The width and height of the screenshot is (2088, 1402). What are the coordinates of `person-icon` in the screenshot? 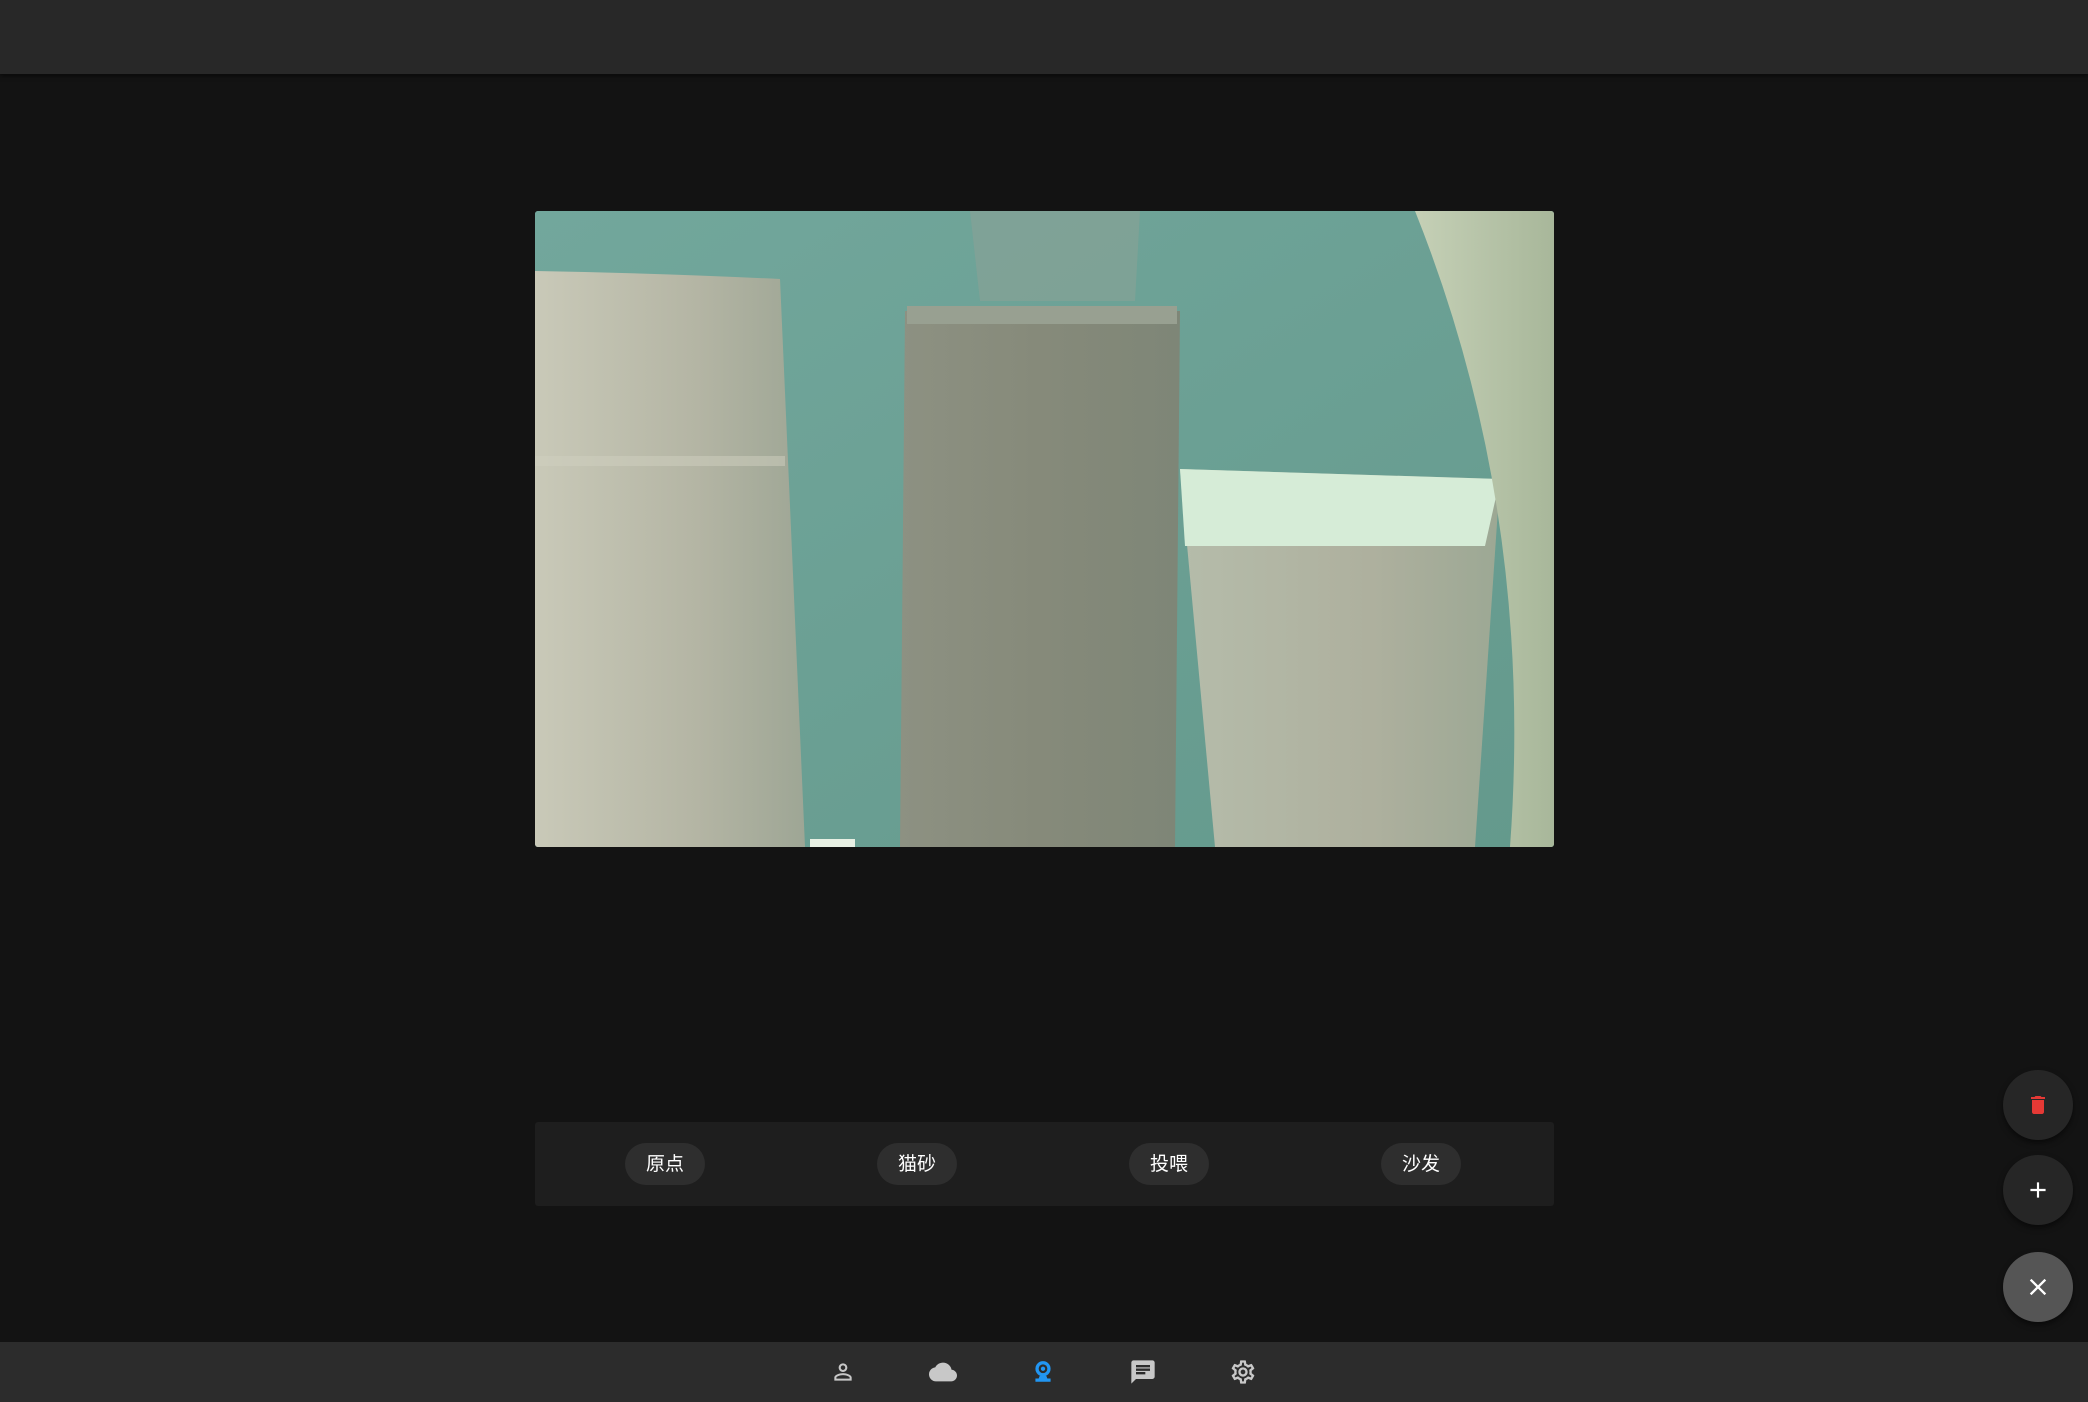 It's located at (843, 1372).